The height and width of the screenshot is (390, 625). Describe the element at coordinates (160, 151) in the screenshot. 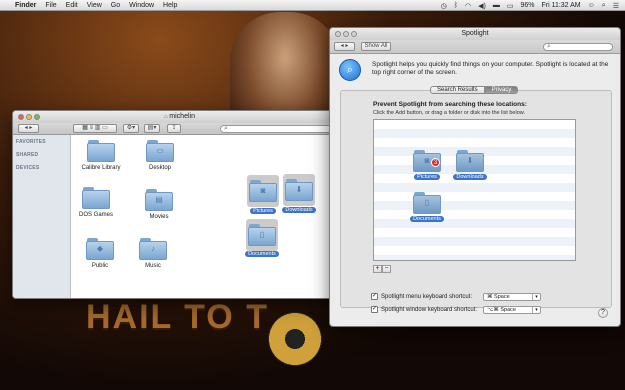

I see `desktop-folder-icon: ▭` at that location.